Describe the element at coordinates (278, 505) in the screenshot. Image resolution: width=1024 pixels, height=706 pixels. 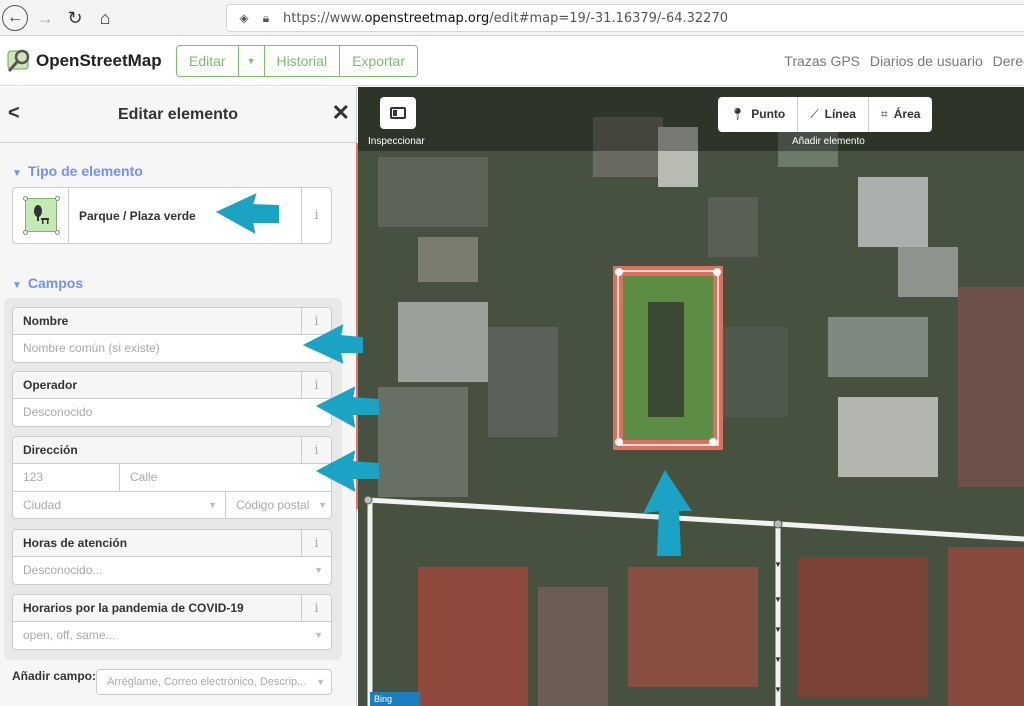
I see `postcode-input: Código postal ▼` at that location.